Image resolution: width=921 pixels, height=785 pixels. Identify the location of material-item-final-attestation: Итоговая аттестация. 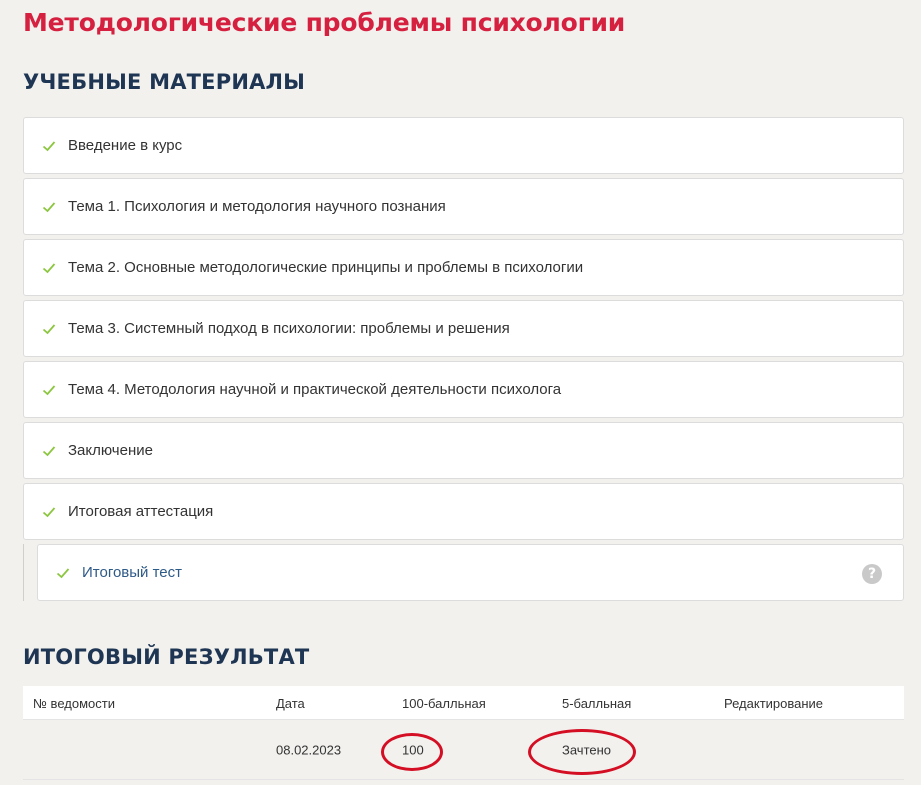
(463, 511).